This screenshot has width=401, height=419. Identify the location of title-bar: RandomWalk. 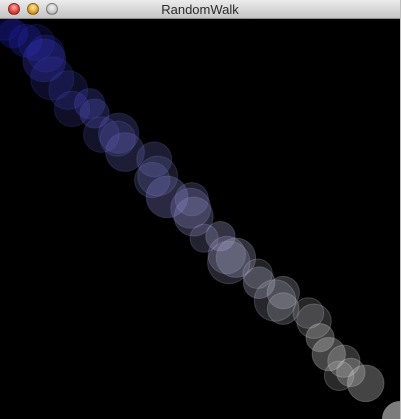
(200, 9).